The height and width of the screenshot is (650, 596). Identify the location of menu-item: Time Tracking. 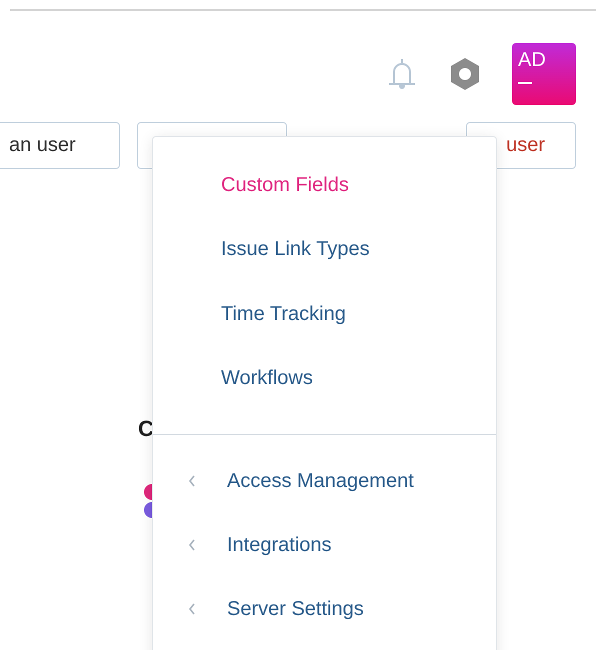
(324, 321).